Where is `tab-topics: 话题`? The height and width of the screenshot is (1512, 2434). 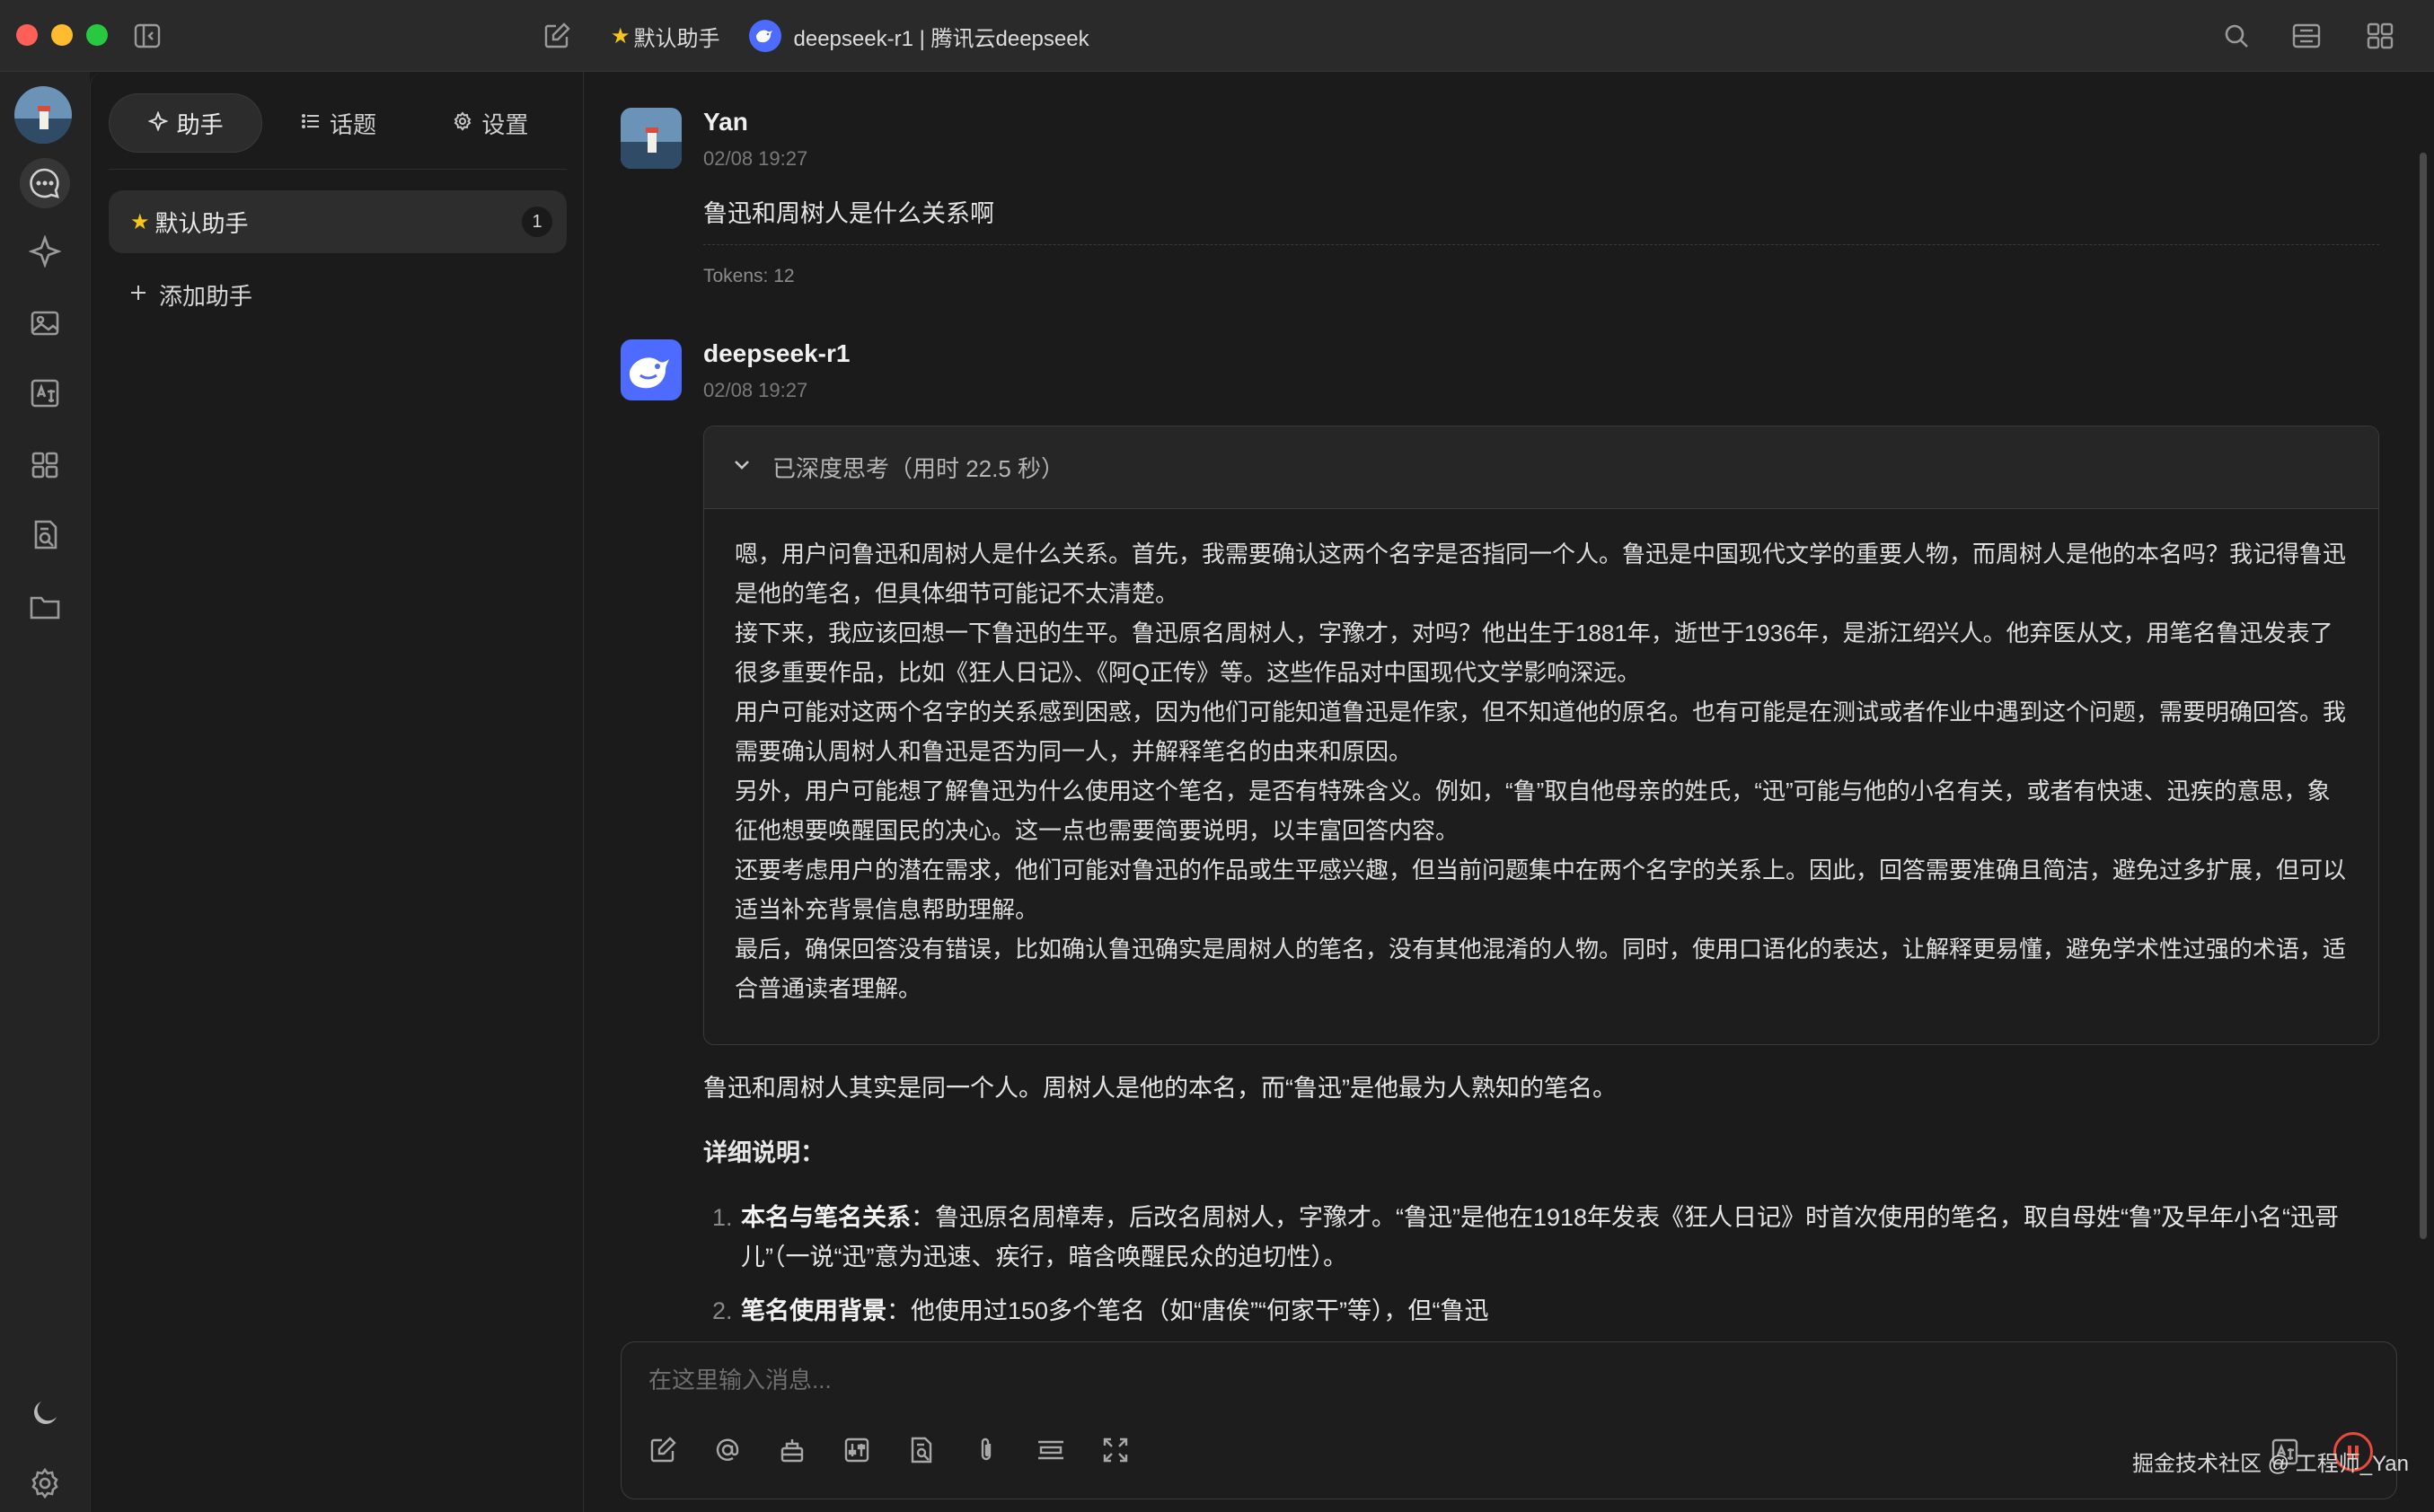
tab-topics: 话题 is located at coordinates (338, 123).